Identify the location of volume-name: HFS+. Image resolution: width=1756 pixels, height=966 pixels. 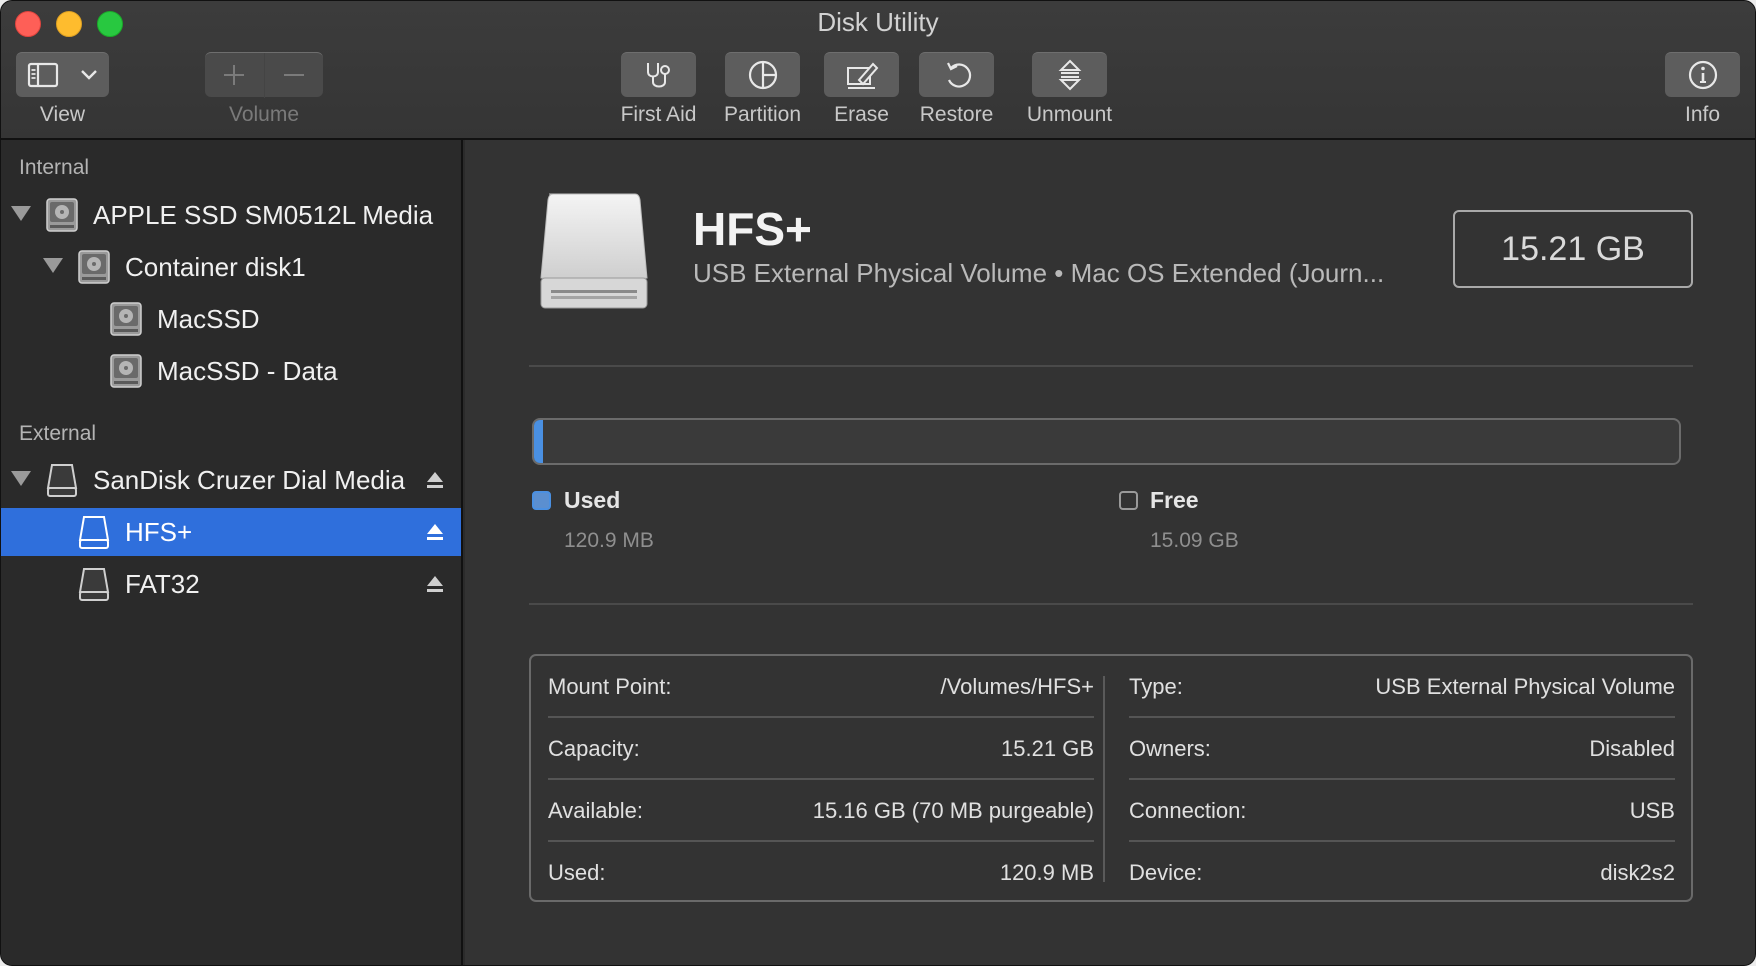
(752, 229).